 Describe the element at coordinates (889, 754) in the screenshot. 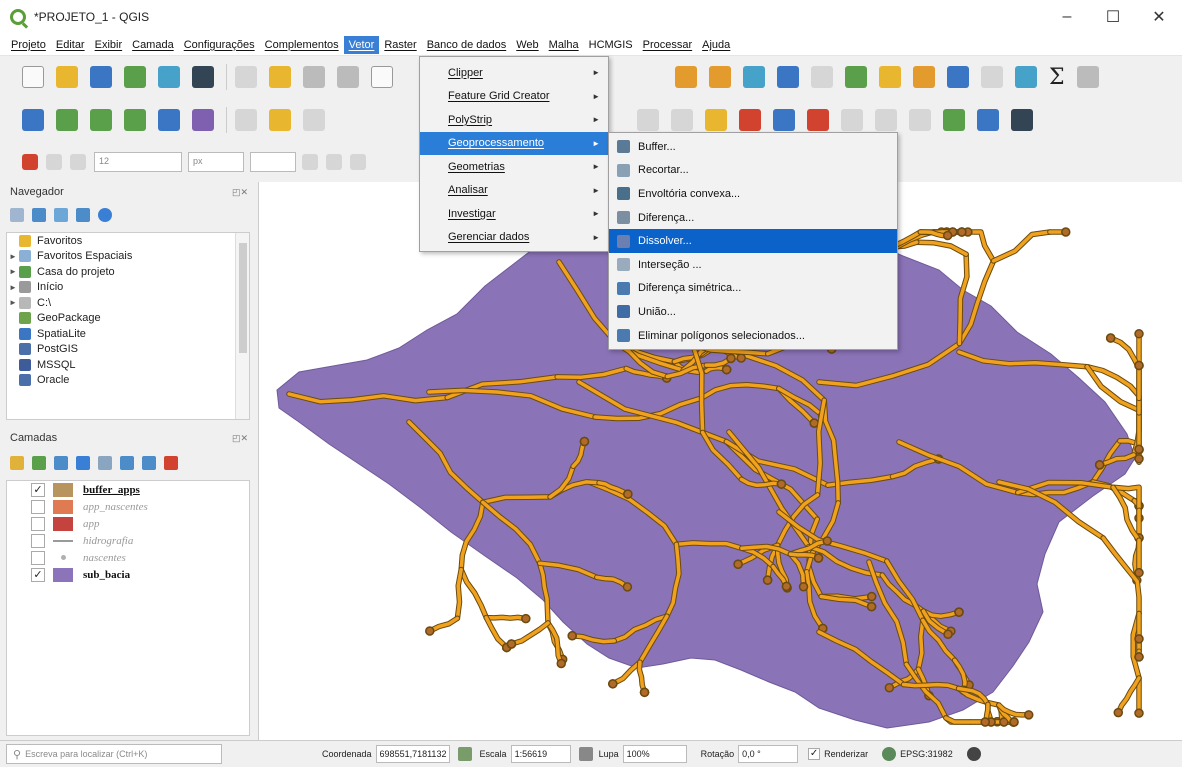

I see `crs-globe-icon` at that location.